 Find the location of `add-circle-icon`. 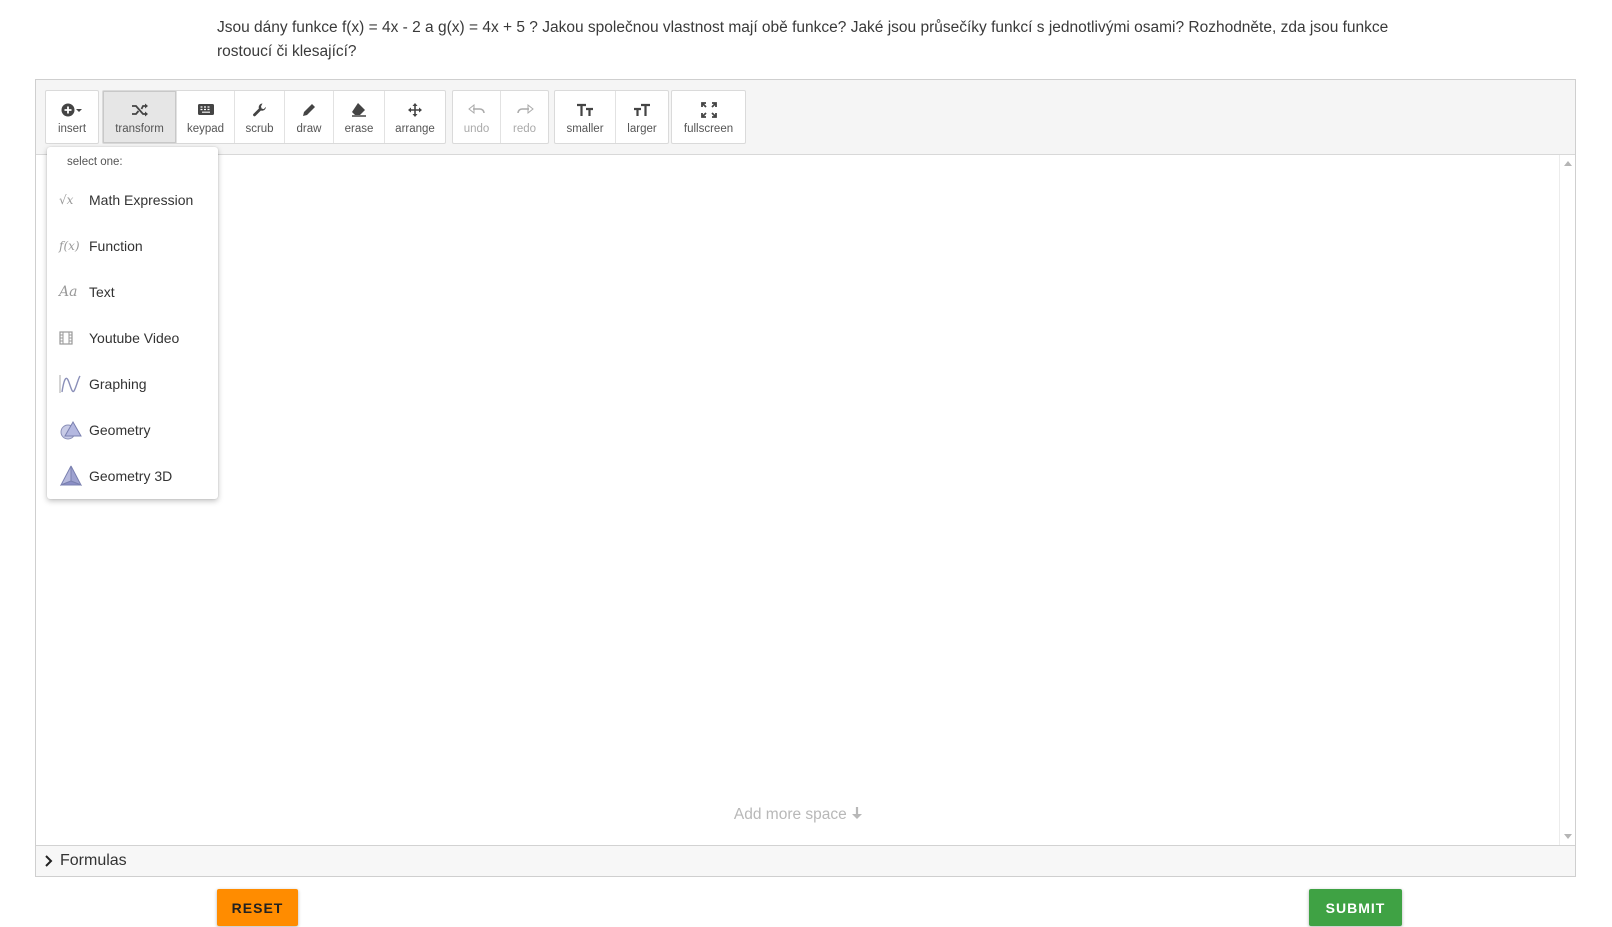

add-circle-icon is located at coordinates (72, 110).